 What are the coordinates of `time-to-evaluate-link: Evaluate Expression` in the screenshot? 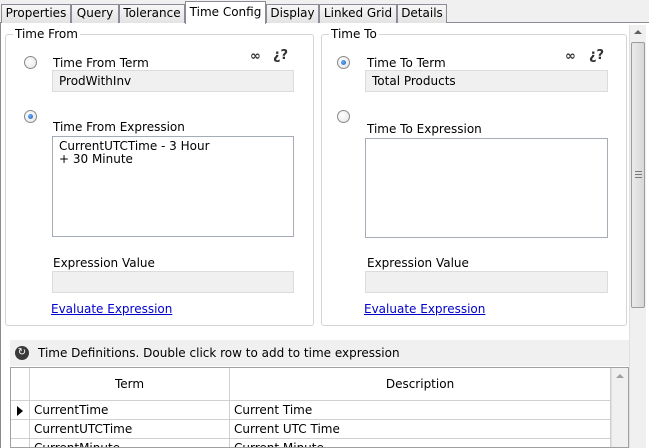 It's located at (424, 309).